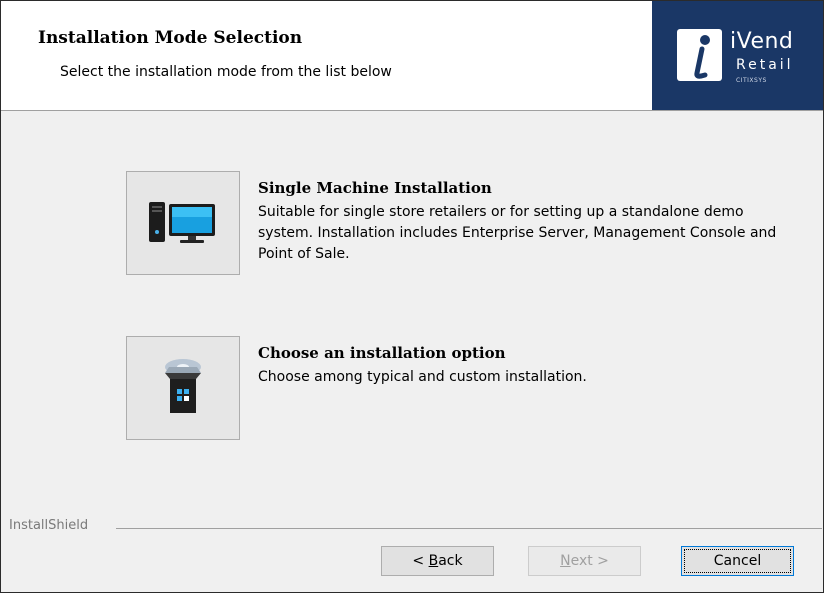 This screenshot has height=593, width=824. Describe the element at coordinates (565, 561) in the screenshot. I see `next-accel: N` at that location.